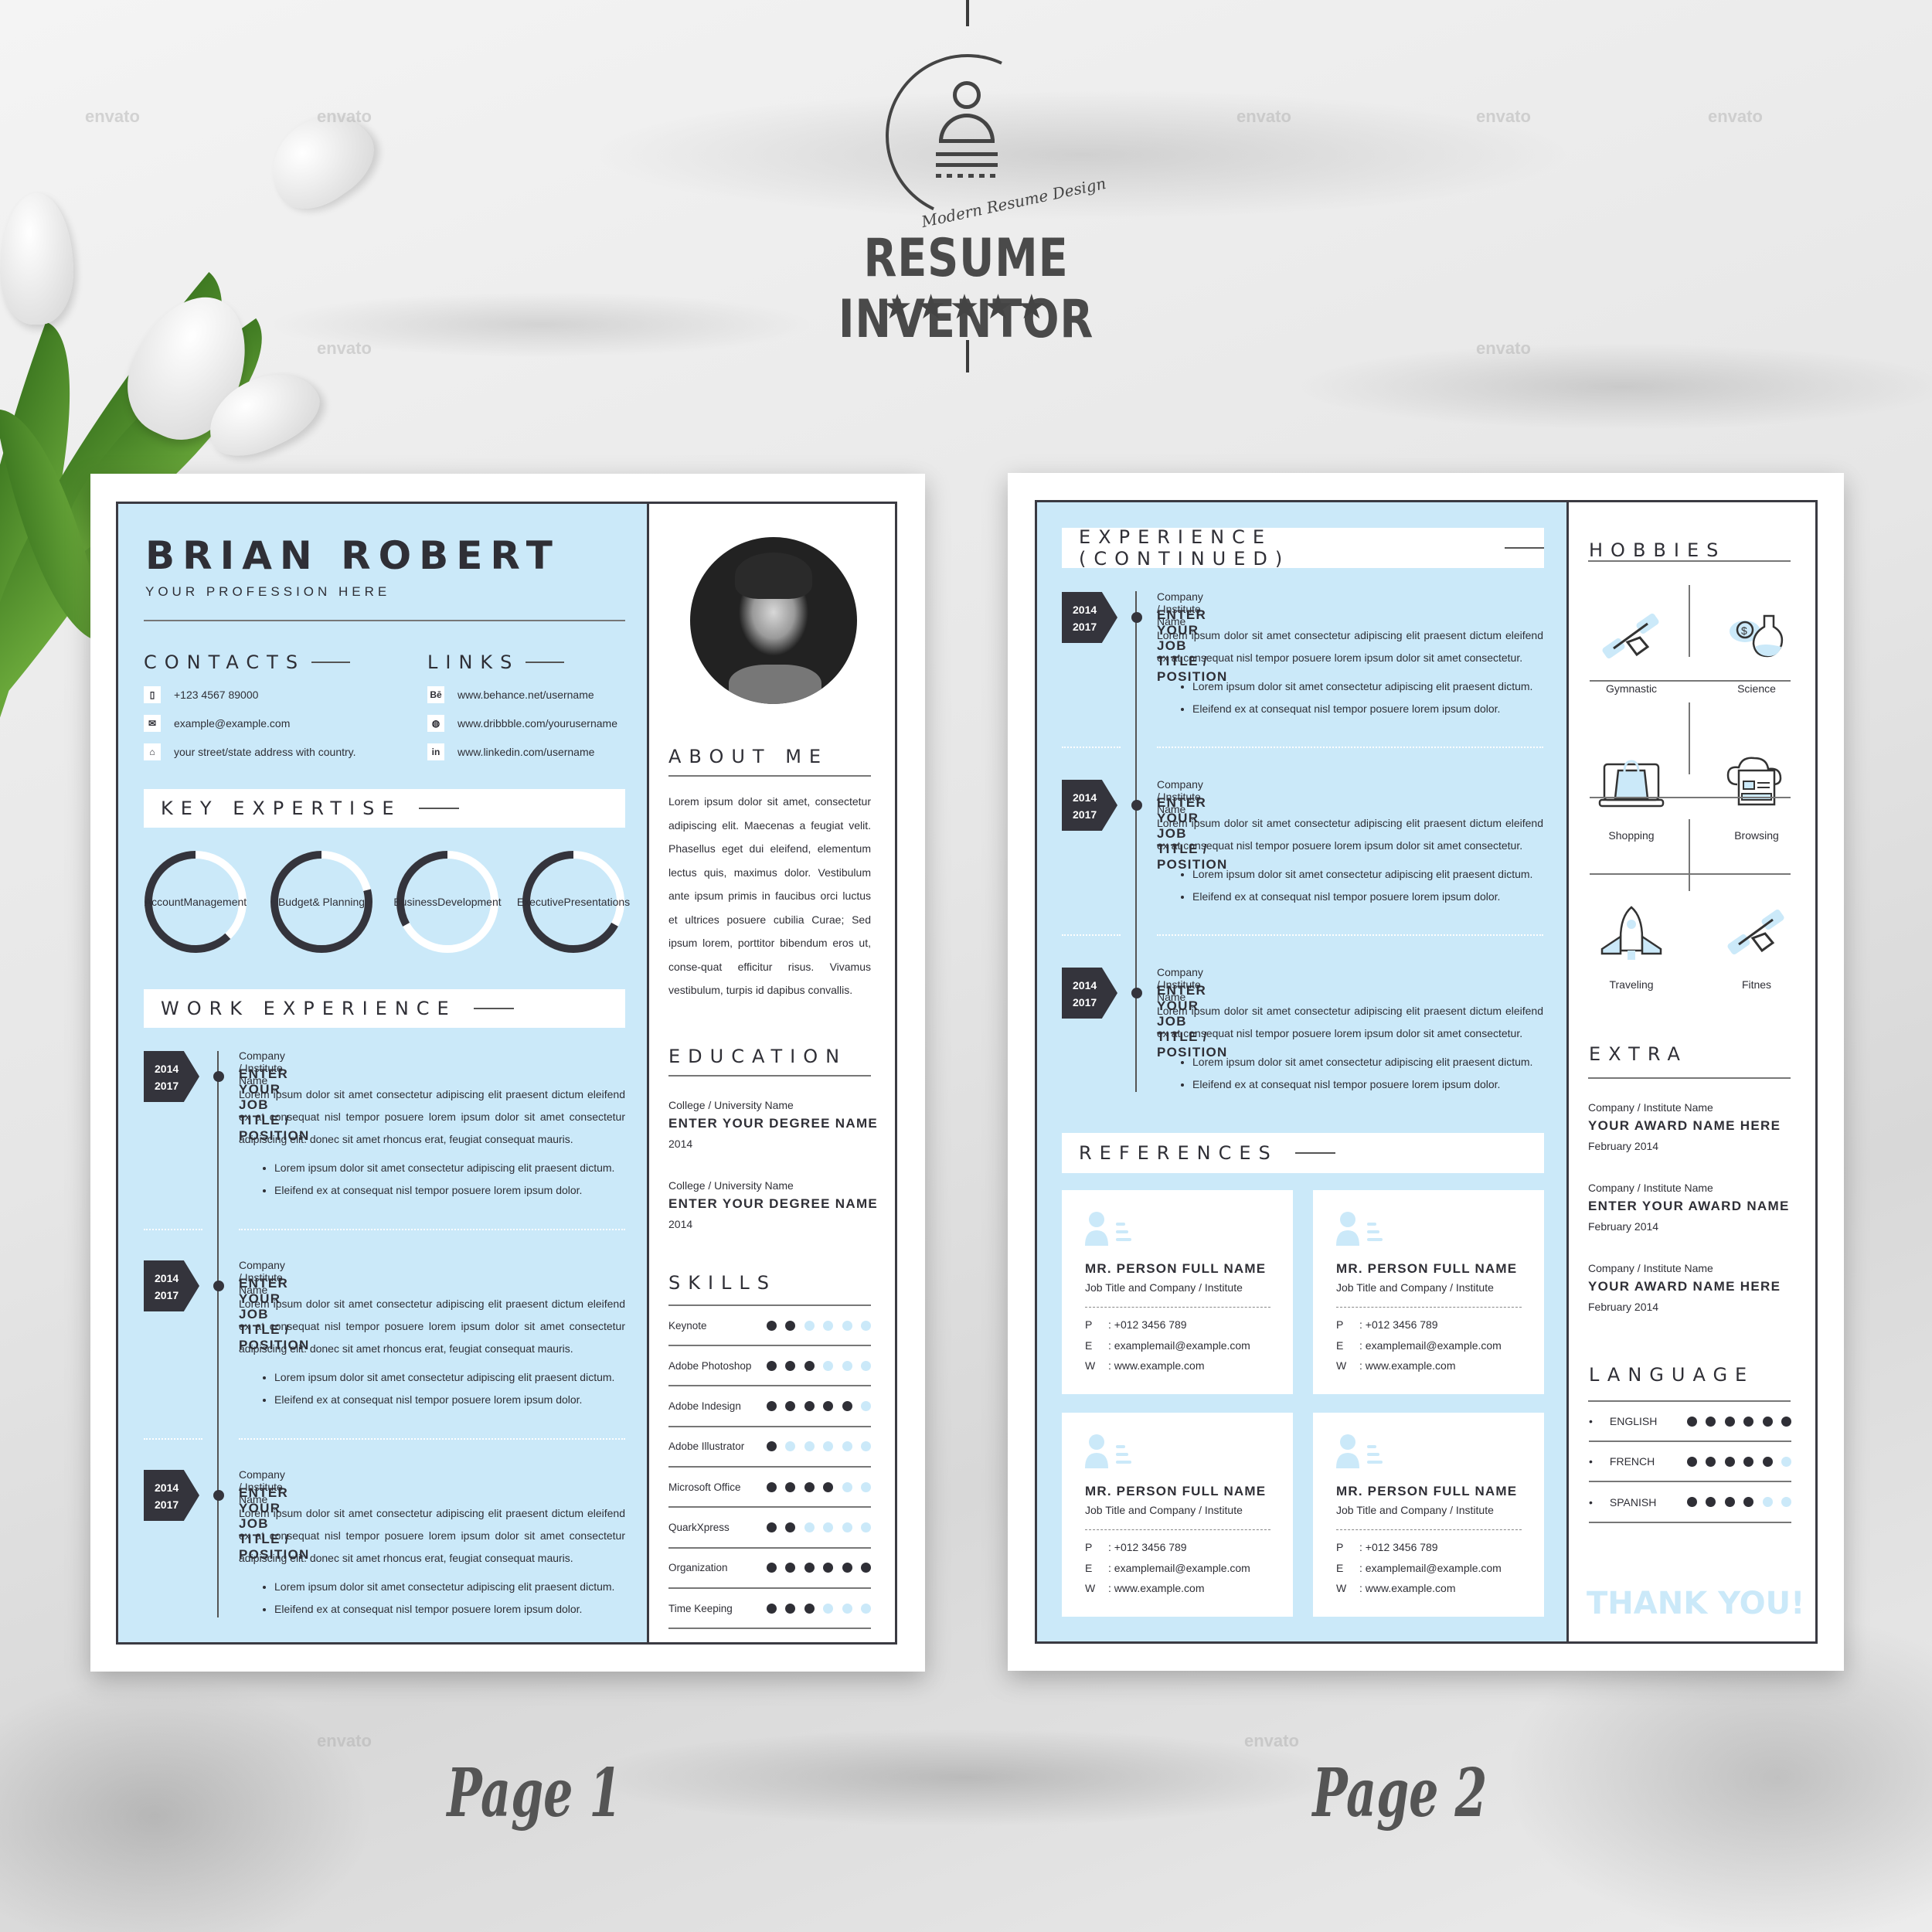 This screenshot has width=1932, height=1932. Describe the element at coordinates (1089, 1346) in the screenshot. I see `contact-key: E` at that location.